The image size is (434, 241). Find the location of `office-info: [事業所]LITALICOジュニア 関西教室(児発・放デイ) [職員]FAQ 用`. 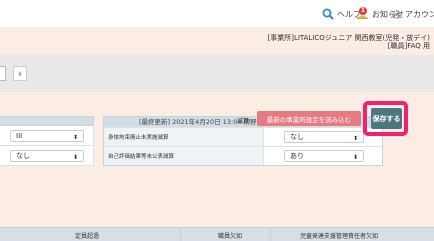

office-info: [事業所]LITALICOジュニア 関西教室(児発・放デイ) [職員]FAQ 用 is located at coordinates (348, 42).